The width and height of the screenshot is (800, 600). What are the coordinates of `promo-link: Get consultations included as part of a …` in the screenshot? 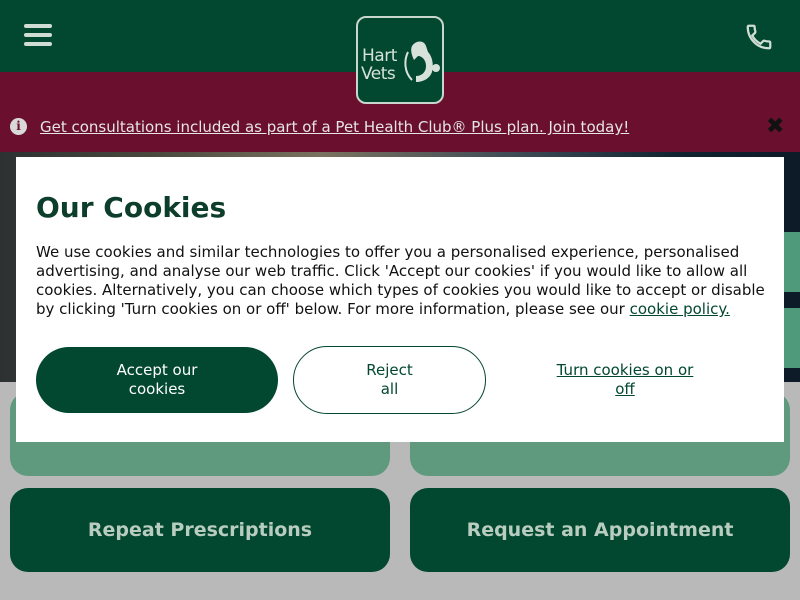 It's located at (334, 127).